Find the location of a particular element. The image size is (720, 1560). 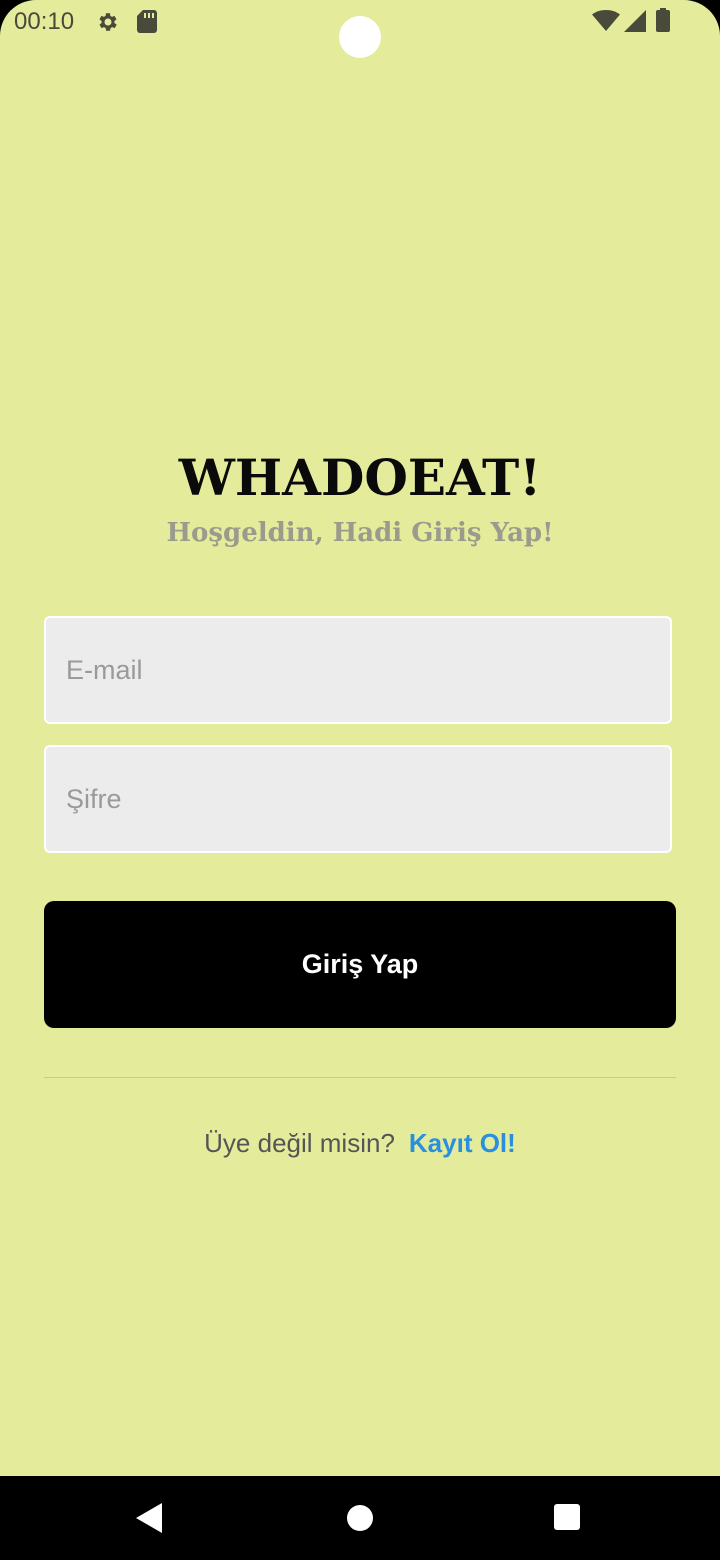

signup-row: Üye değil misin? Kayıt Ol! is located at coordinates (360, 1143).